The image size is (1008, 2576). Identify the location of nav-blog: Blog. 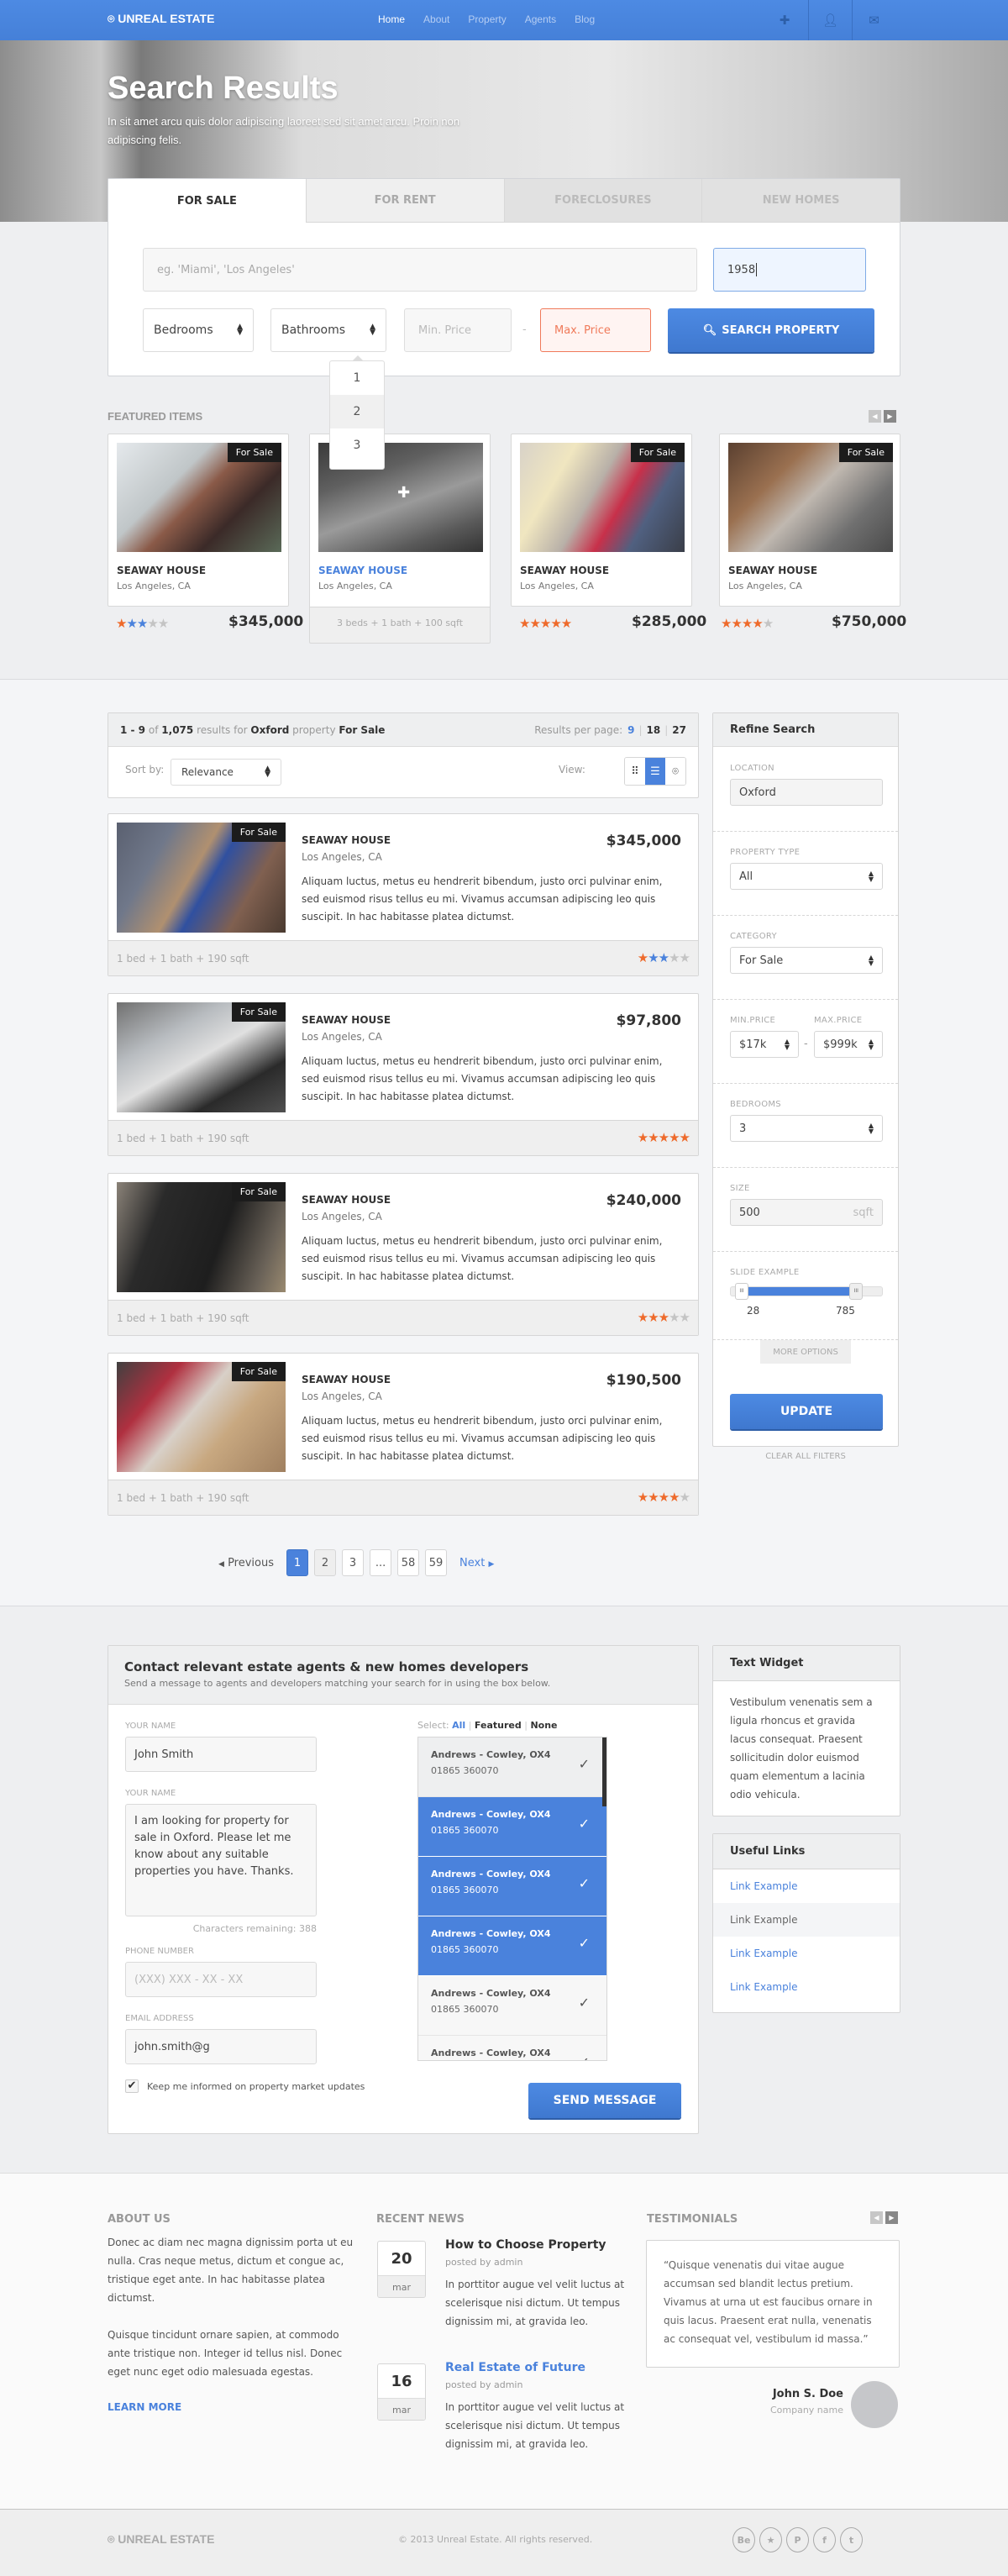
(585, 19).